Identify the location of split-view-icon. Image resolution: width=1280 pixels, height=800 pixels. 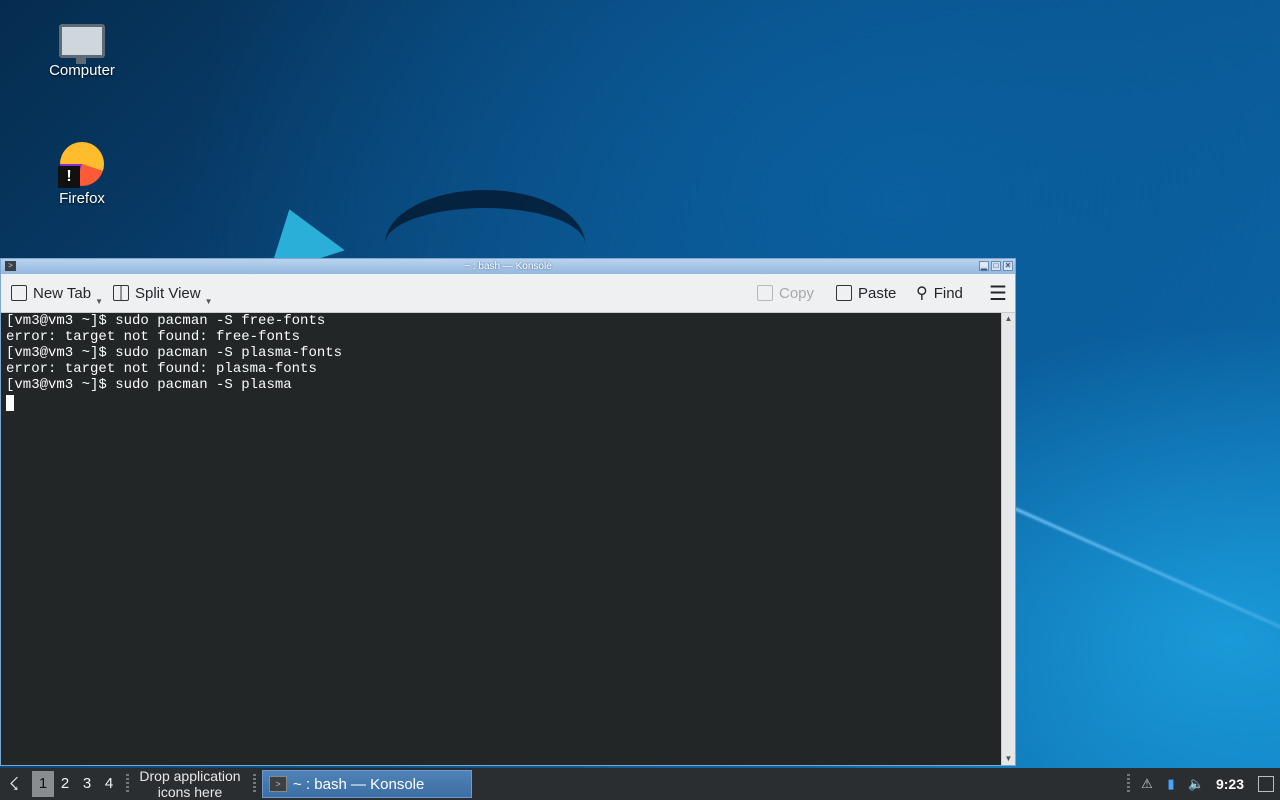
(121, 293).